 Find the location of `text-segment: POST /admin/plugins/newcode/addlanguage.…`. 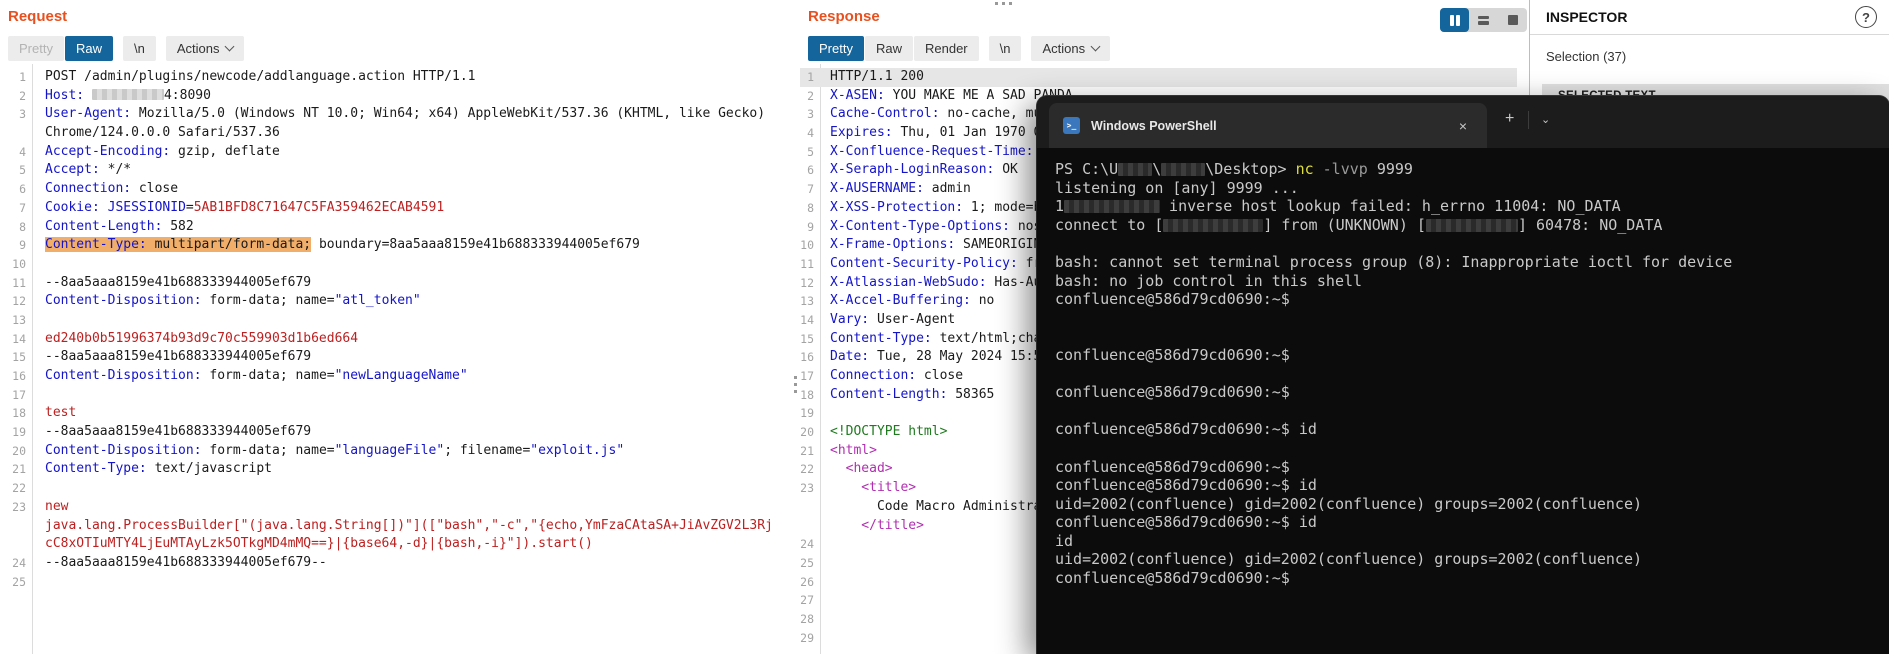

text-segment: POST /admin/plugins/newcode/addlanguage.… is located at coordinates (260, 76).